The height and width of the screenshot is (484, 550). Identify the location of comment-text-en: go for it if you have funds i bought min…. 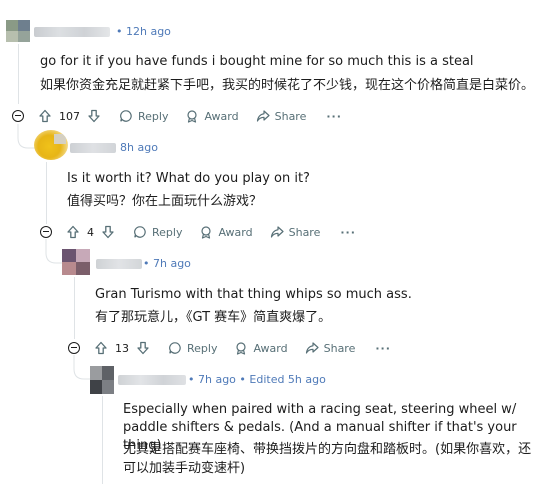
(257, 61).